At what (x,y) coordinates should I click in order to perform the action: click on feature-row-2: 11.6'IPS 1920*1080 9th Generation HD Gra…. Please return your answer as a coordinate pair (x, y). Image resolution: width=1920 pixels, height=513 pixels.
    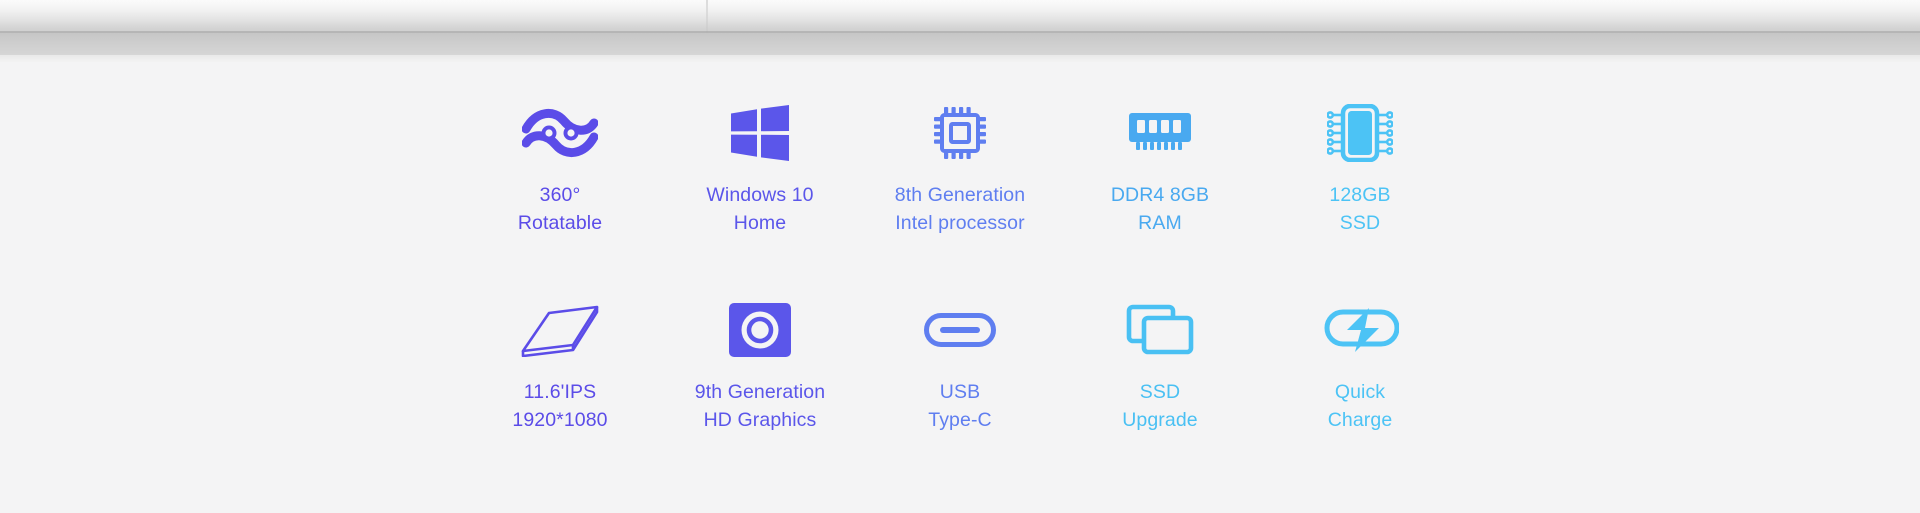
    Looking at the image, I should click on (960, 366).